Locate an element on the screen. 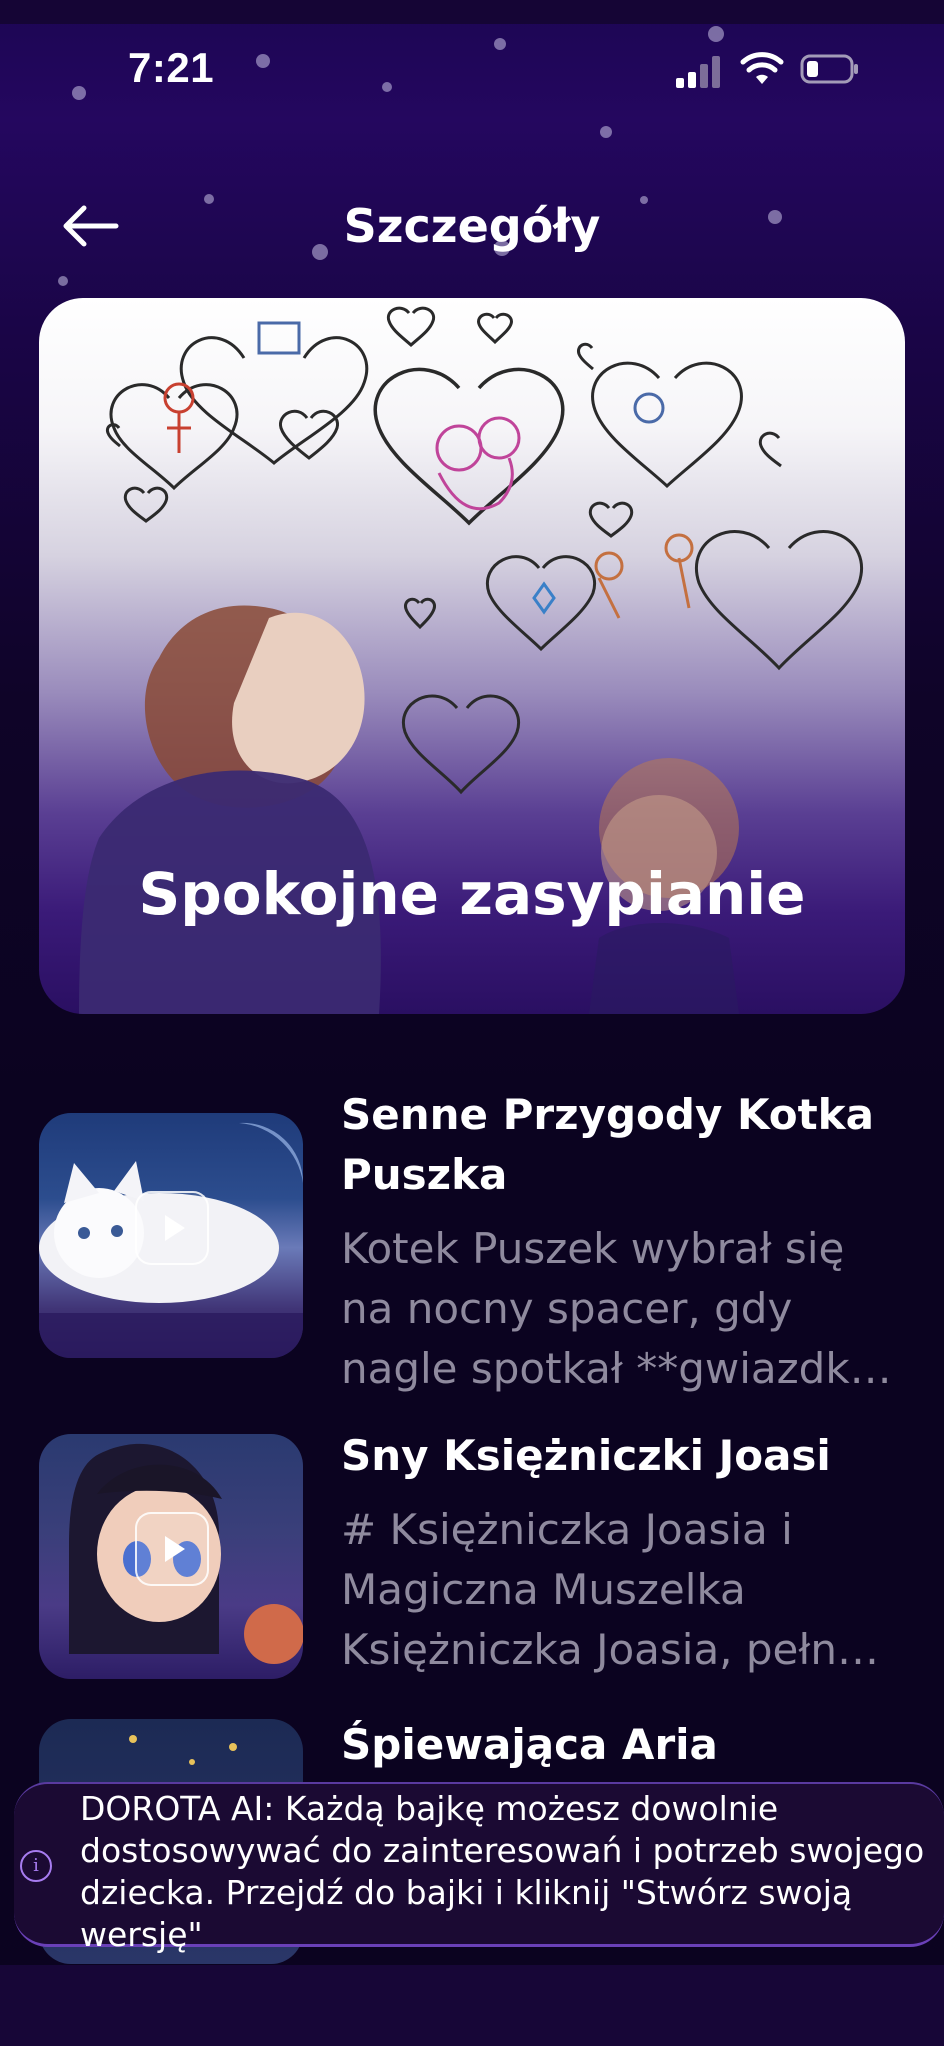 The height and width of the screenshot is (2046, 944). hero-title: Spokojne zasypianie is located at coordinates (472, 894).